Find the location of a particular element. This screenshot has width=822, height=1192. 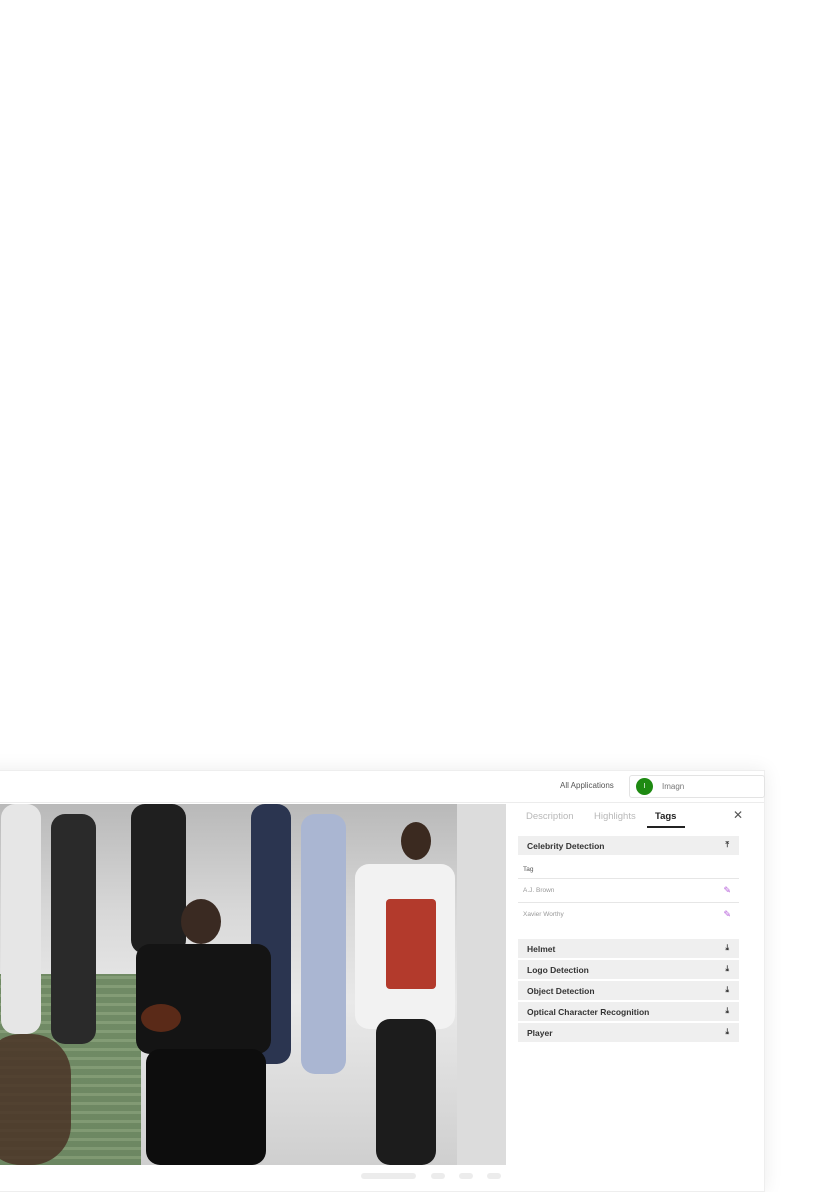

tag-row: A.J. Brown ✎ is located at coordinates (628, 890).